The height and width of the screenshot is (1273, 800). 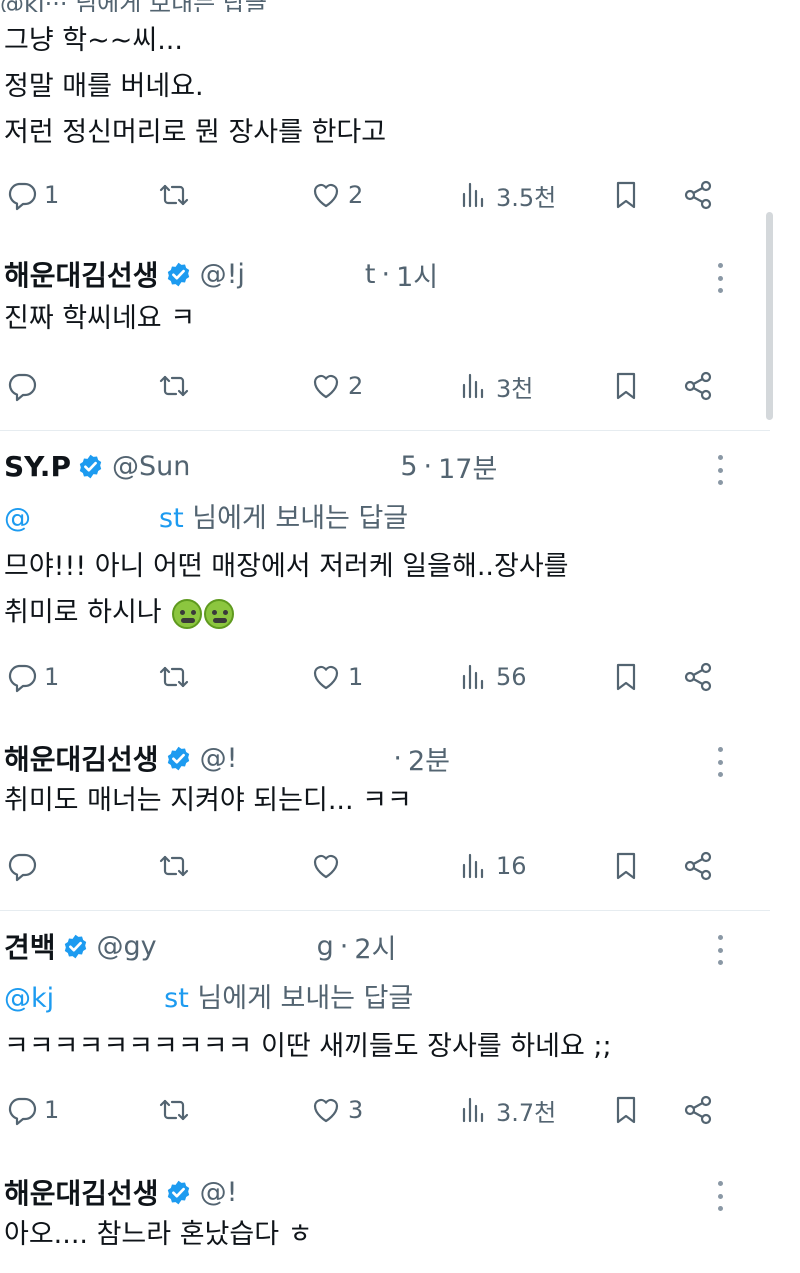 What do you see at coordinates (370, 386) in the screenshot?
I see `tweet-actions: 2 3천` at bounding box center [370, 386].